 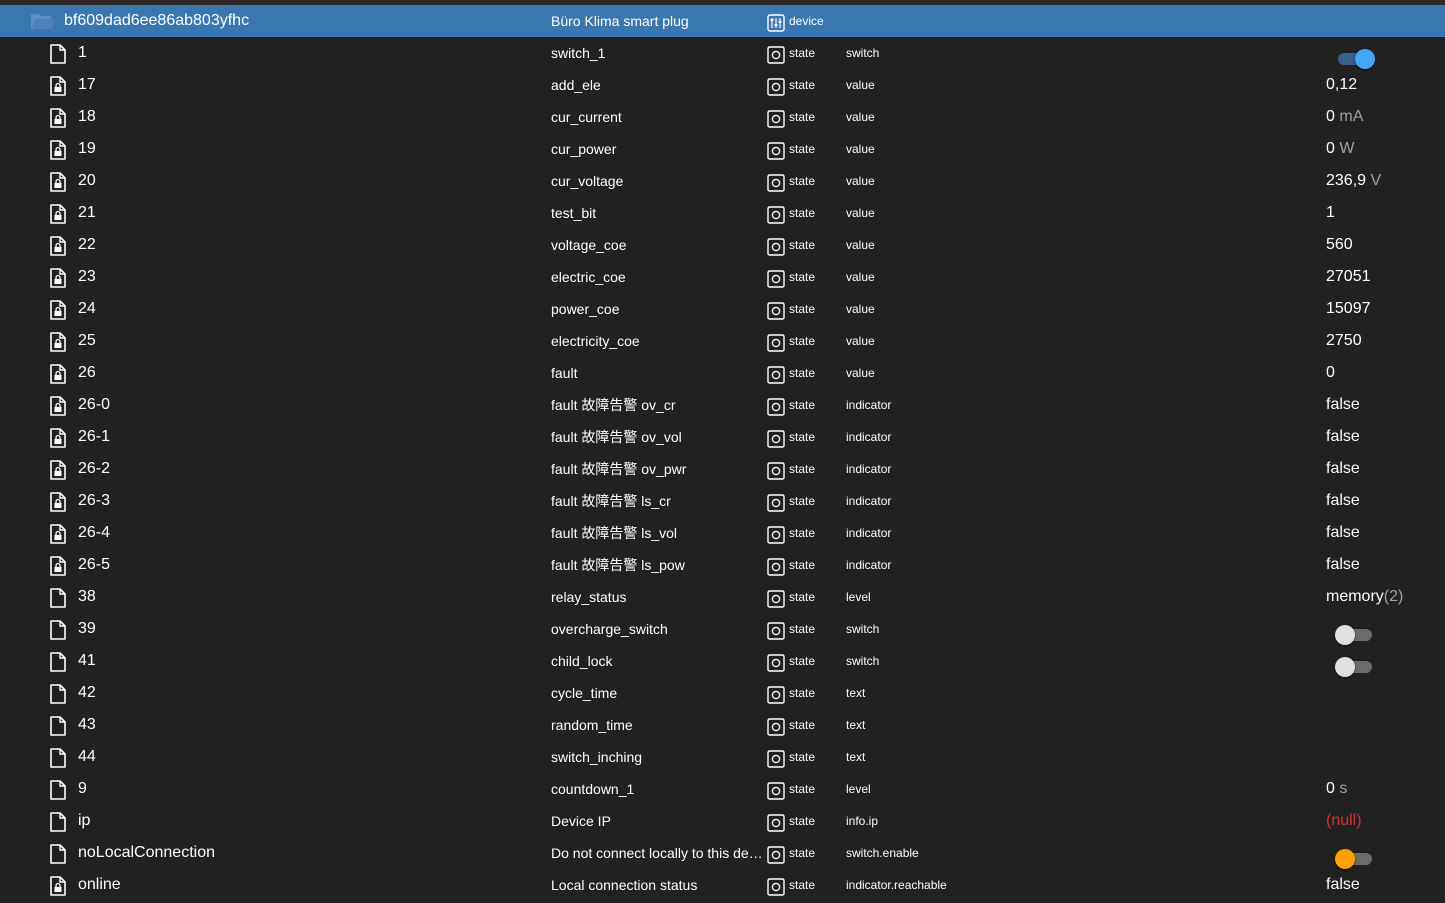 What do you see at coordinates (582, 661) in the screenshot?
I see `object-name: child_lock` at bounding box center [582, 661].